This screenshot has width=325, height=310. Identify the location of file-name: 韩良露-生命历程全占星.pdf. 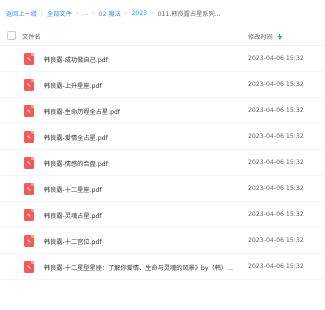
(82, 111).